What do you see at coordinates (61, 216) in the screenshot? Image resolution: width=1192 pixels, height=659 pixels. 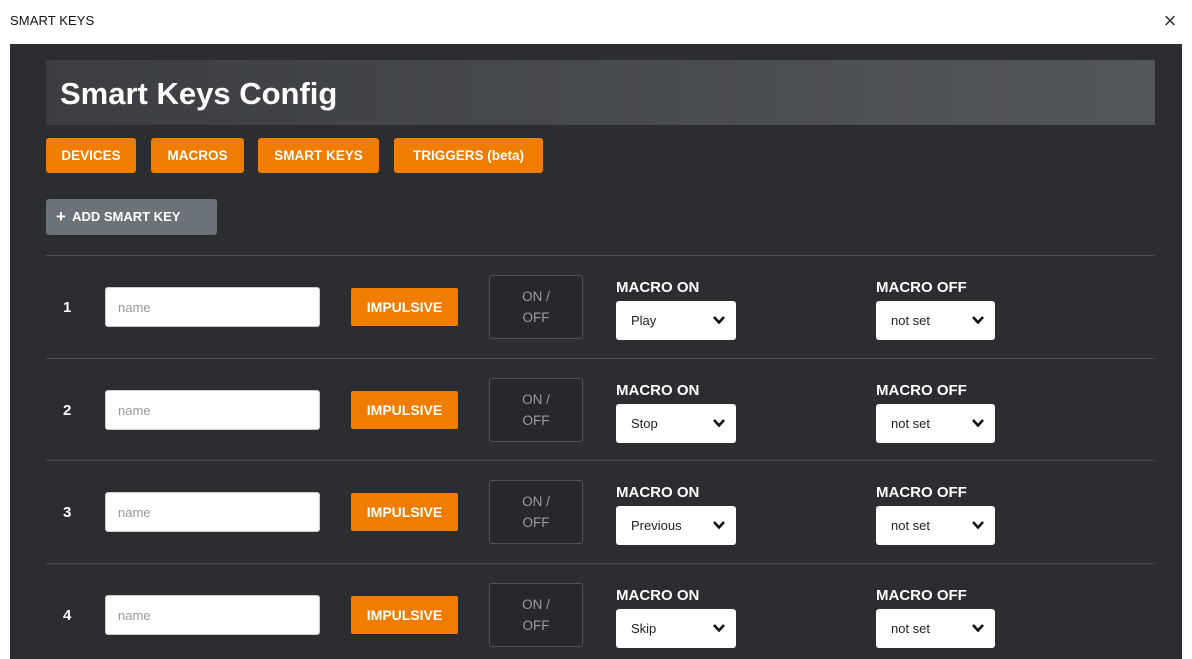 I see `plus-icon: +` at bounding box center [61, 216].